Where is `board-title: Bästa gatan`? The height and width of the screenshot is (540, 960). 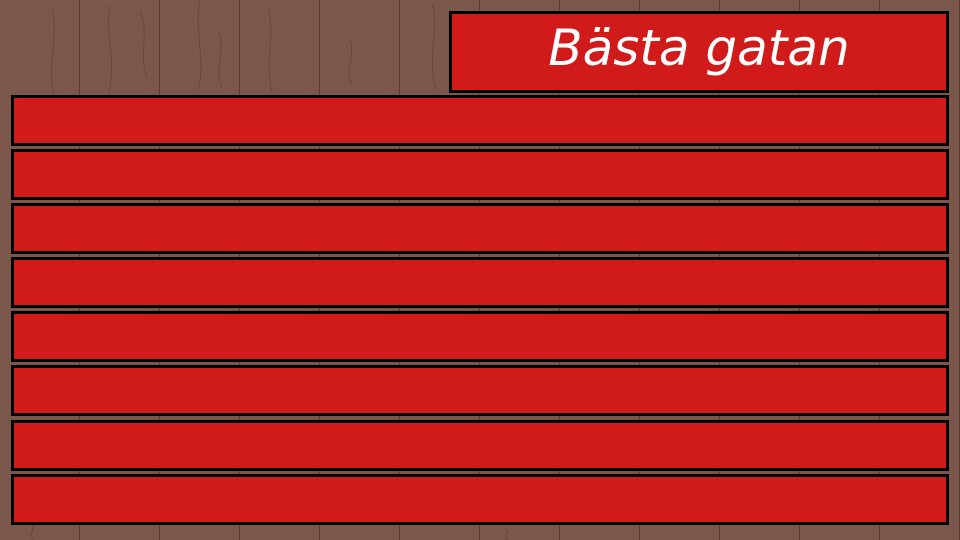
board-title: Bästa gatan is located at coordinates (699, 48).